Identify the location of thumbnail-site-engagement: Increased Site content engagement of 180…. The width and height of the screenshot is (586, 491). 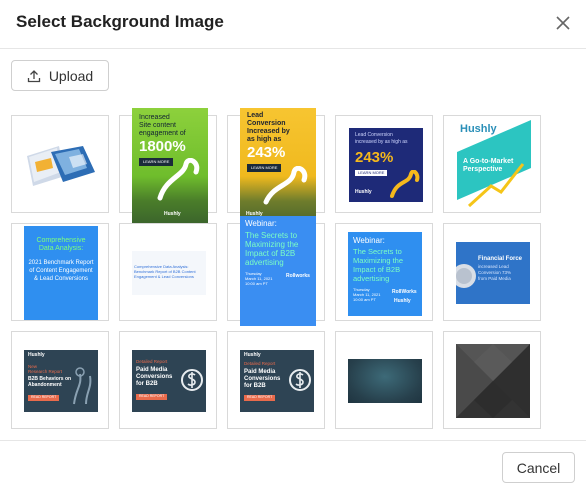
(170, 170).